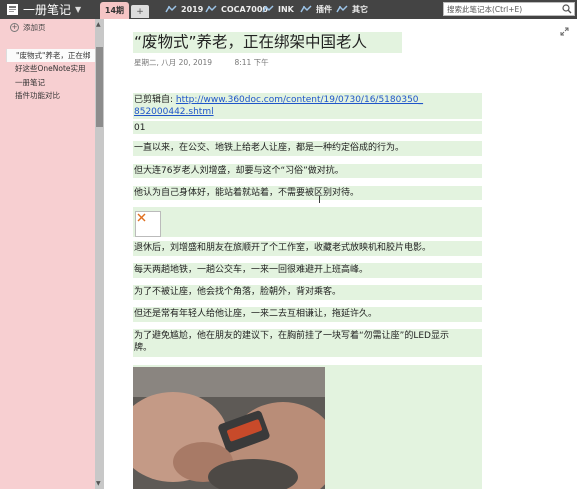  I want to click on page-meta: 星期二, 八月 20, 2019 8:11 下午, so click(201, 62).